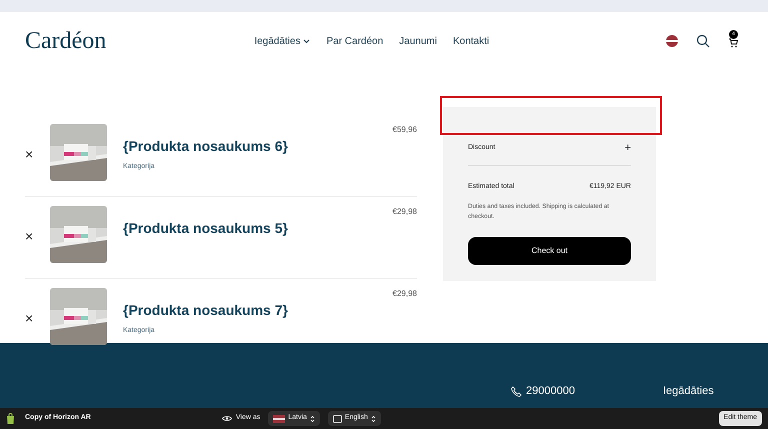  What do you see at coordinates (418, 41) in the screenshot?
I see `nav-link: Jaunumi` at bounding box center [418, 41].